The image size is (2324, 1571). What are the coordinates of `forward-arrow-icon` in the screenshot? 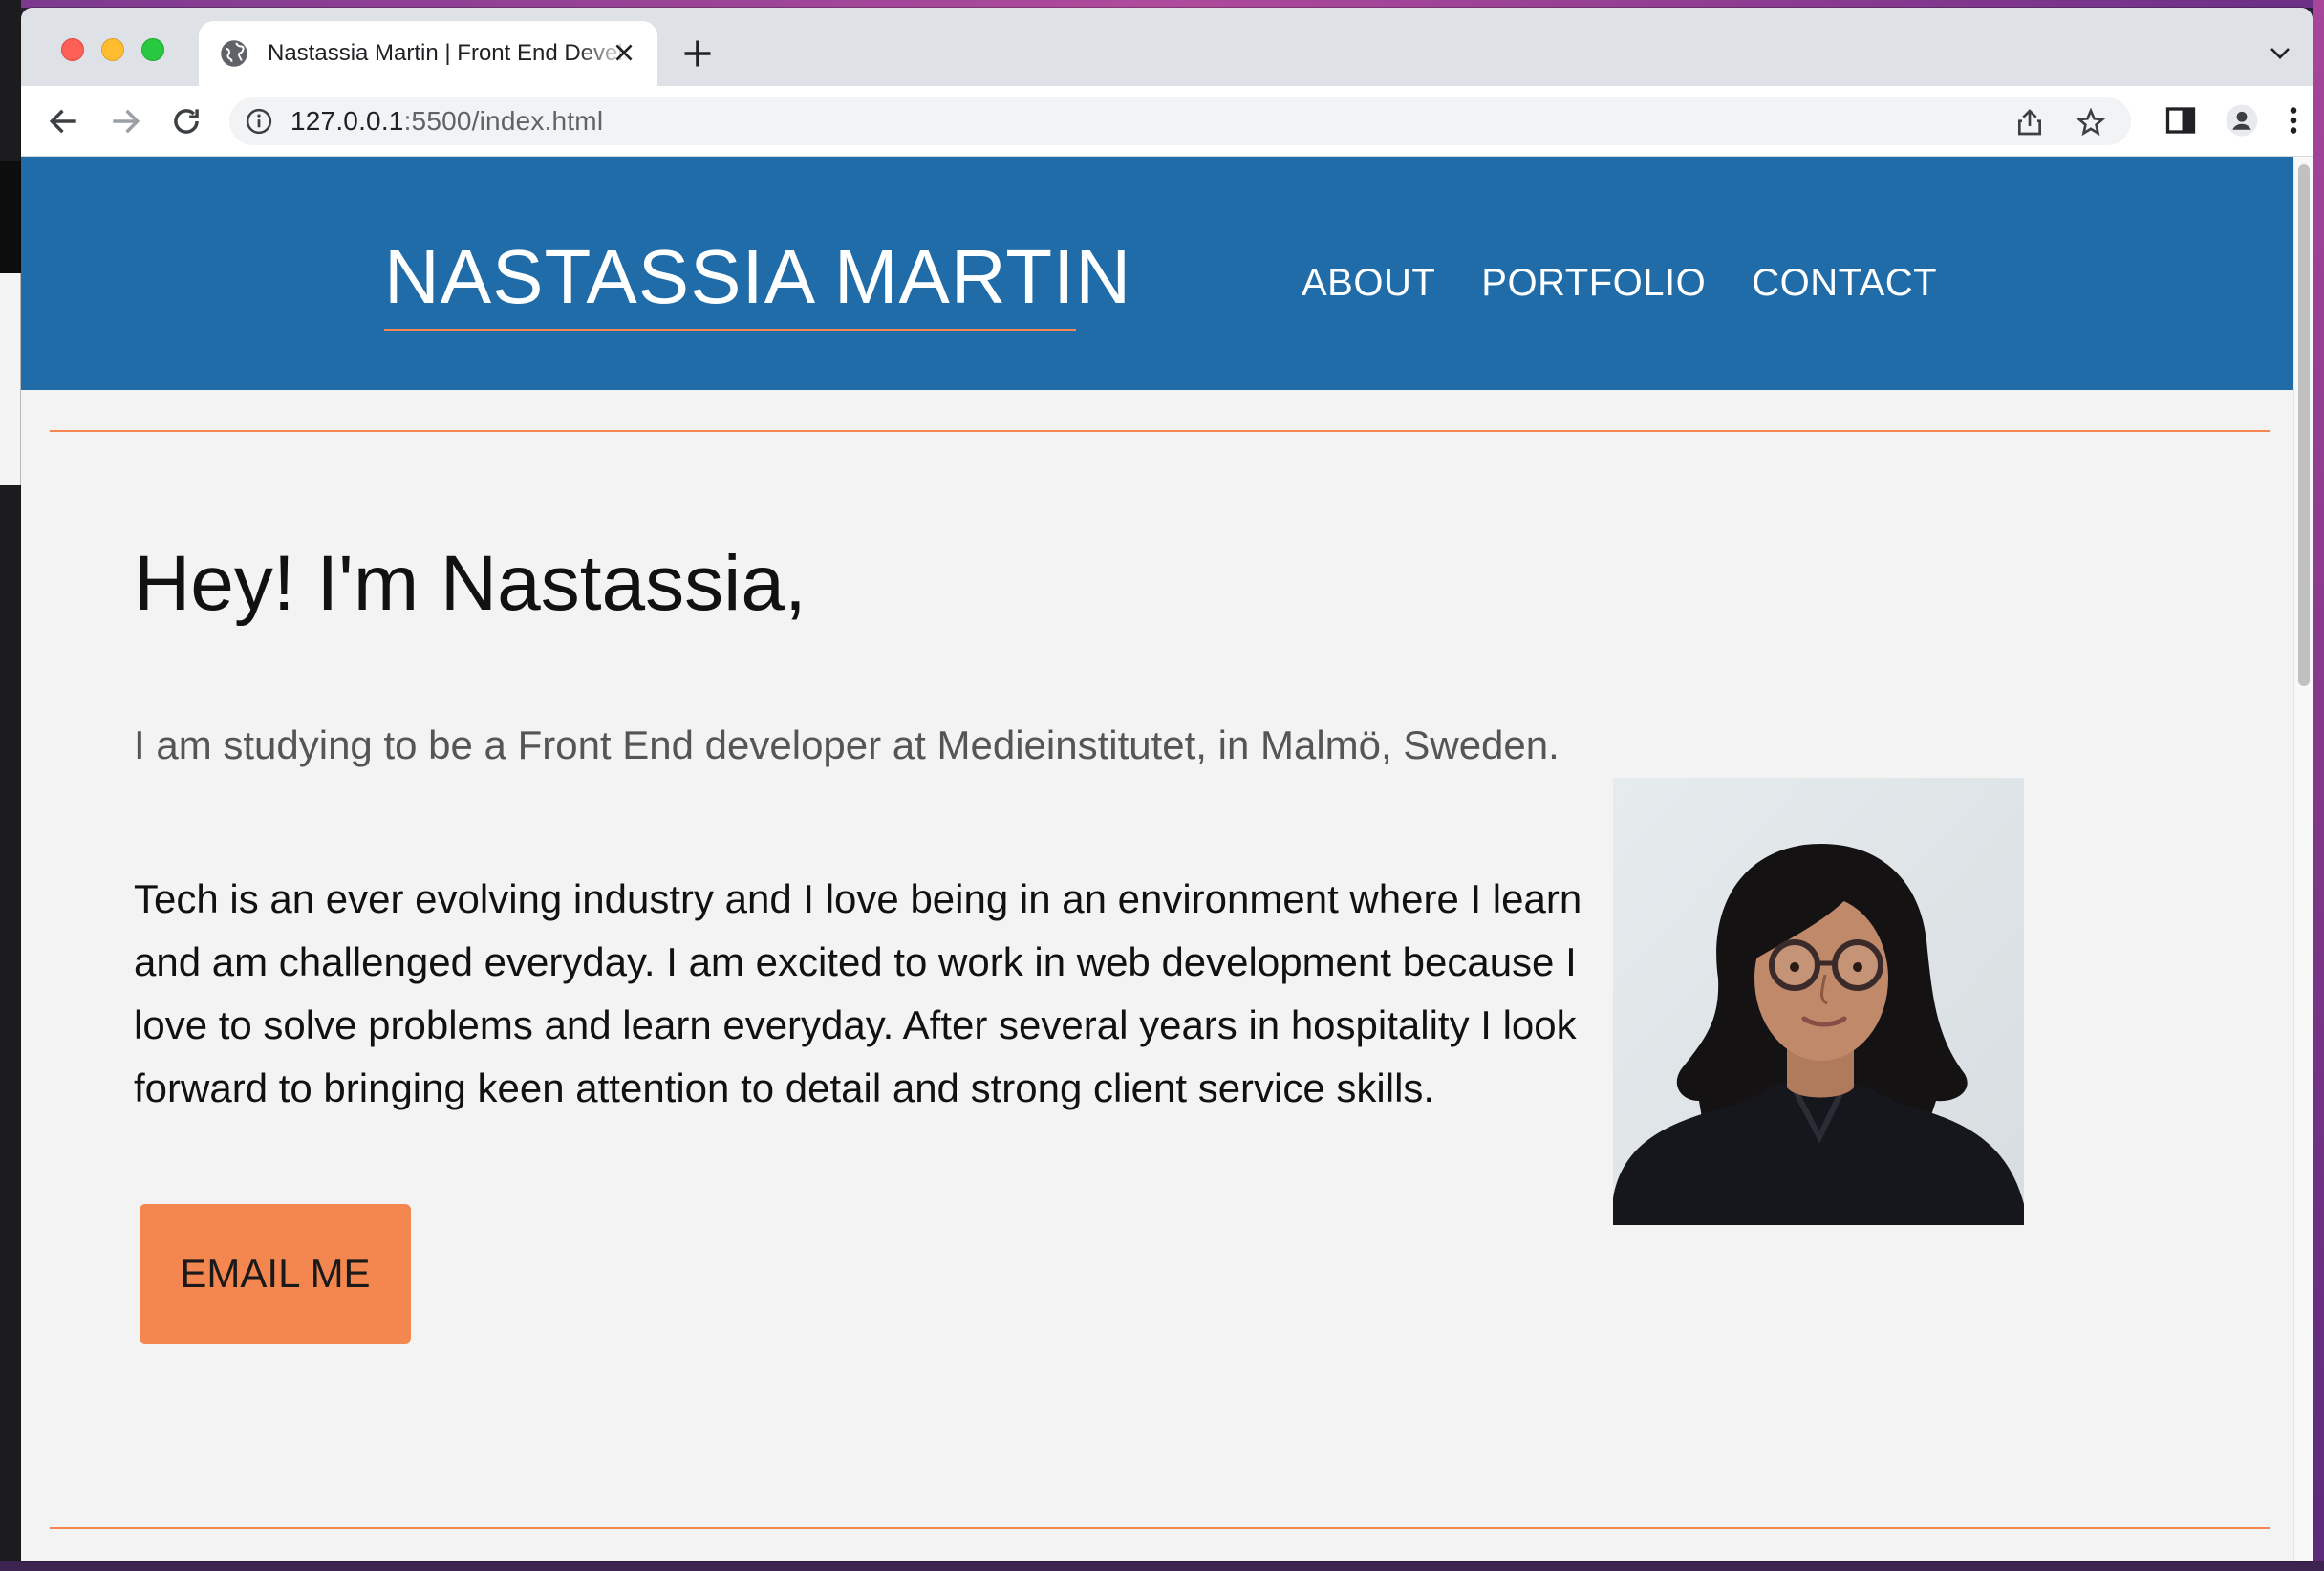 It's located at (125, 122).